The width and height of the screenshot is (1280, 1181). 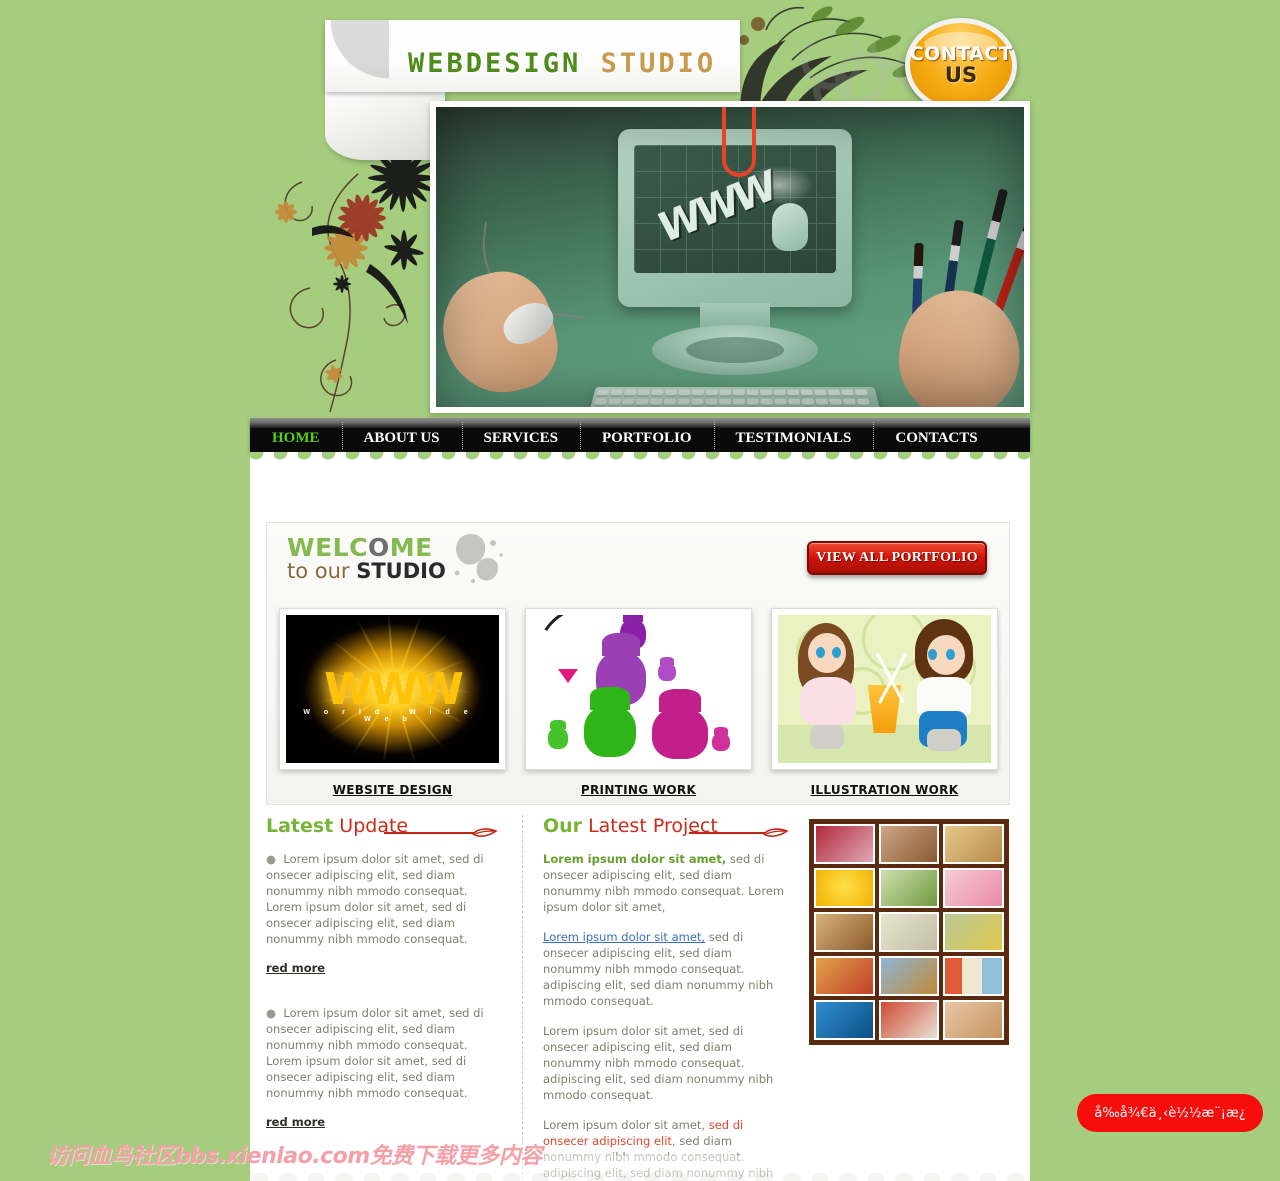 I want to click on contact-us-line1: CONTACT, so click(x=961, y=54).